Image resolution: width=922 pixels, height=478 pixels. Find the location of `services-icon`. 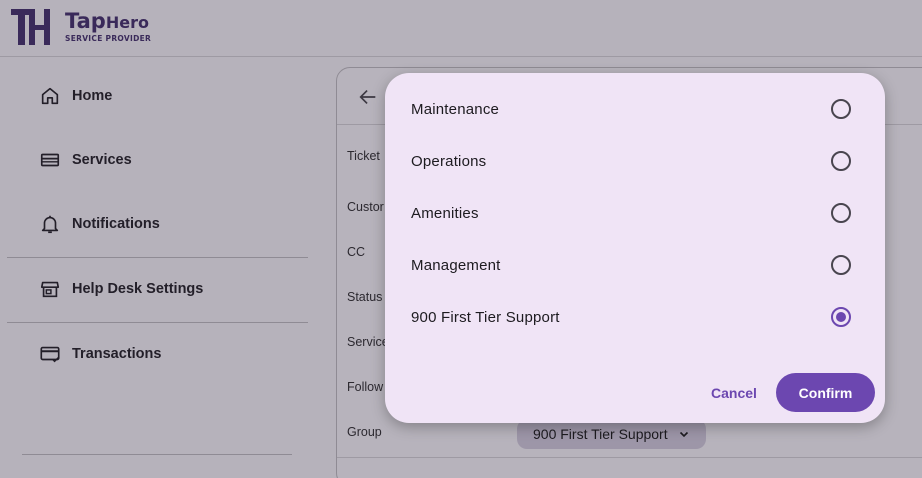

services-icon is located at coordinates (50, 160).